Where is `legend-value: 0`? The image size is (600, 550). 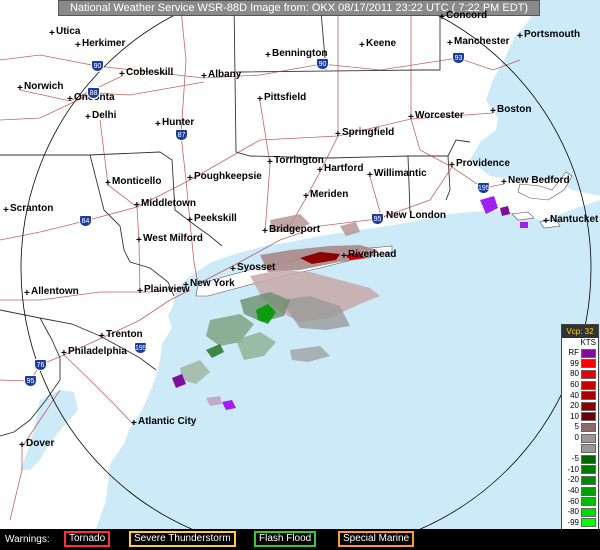 legend-value: 0 is located at coordinates (576, 438).